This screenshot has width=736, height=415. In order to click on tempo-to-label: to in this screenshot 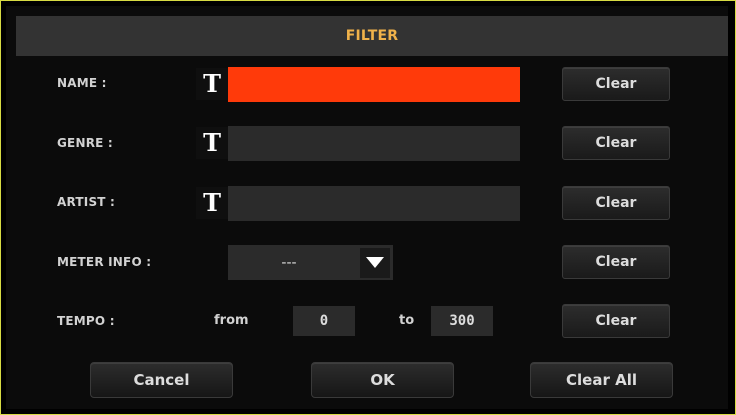, I will do `click(407, 320)`.